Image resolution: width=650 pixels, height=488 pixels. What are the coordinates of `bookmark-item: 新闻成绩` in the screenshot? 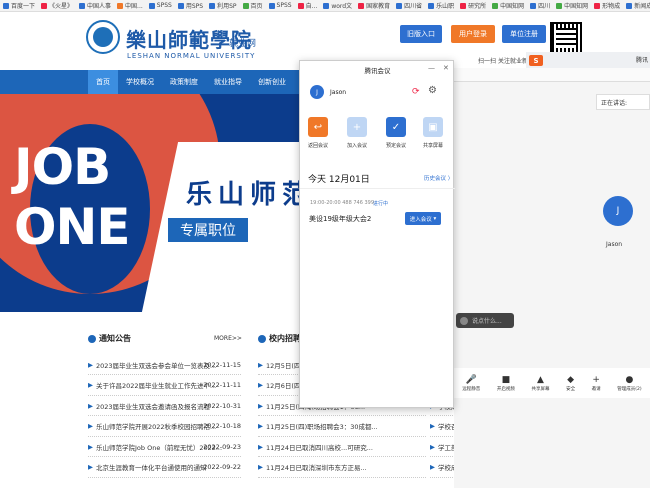 It's located at (636, 5).